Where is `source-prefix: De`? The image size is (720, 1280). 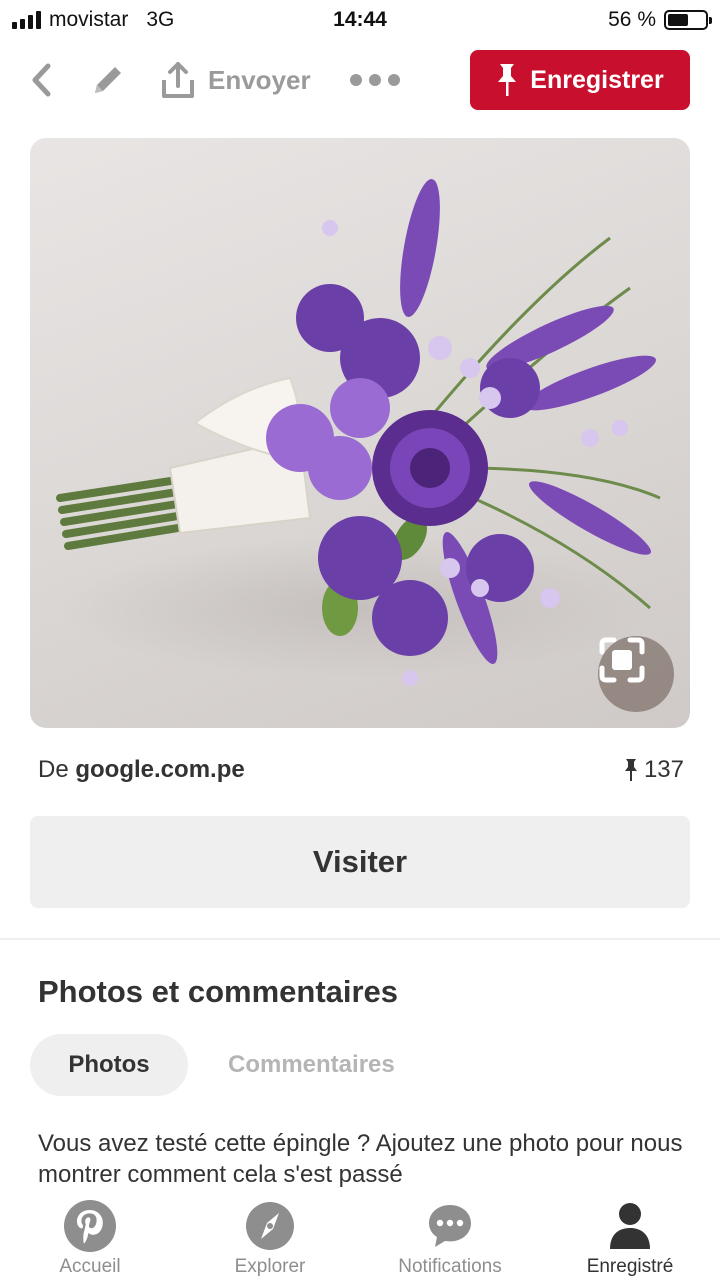
source-prefix: De is located at coordinates (53, 769).